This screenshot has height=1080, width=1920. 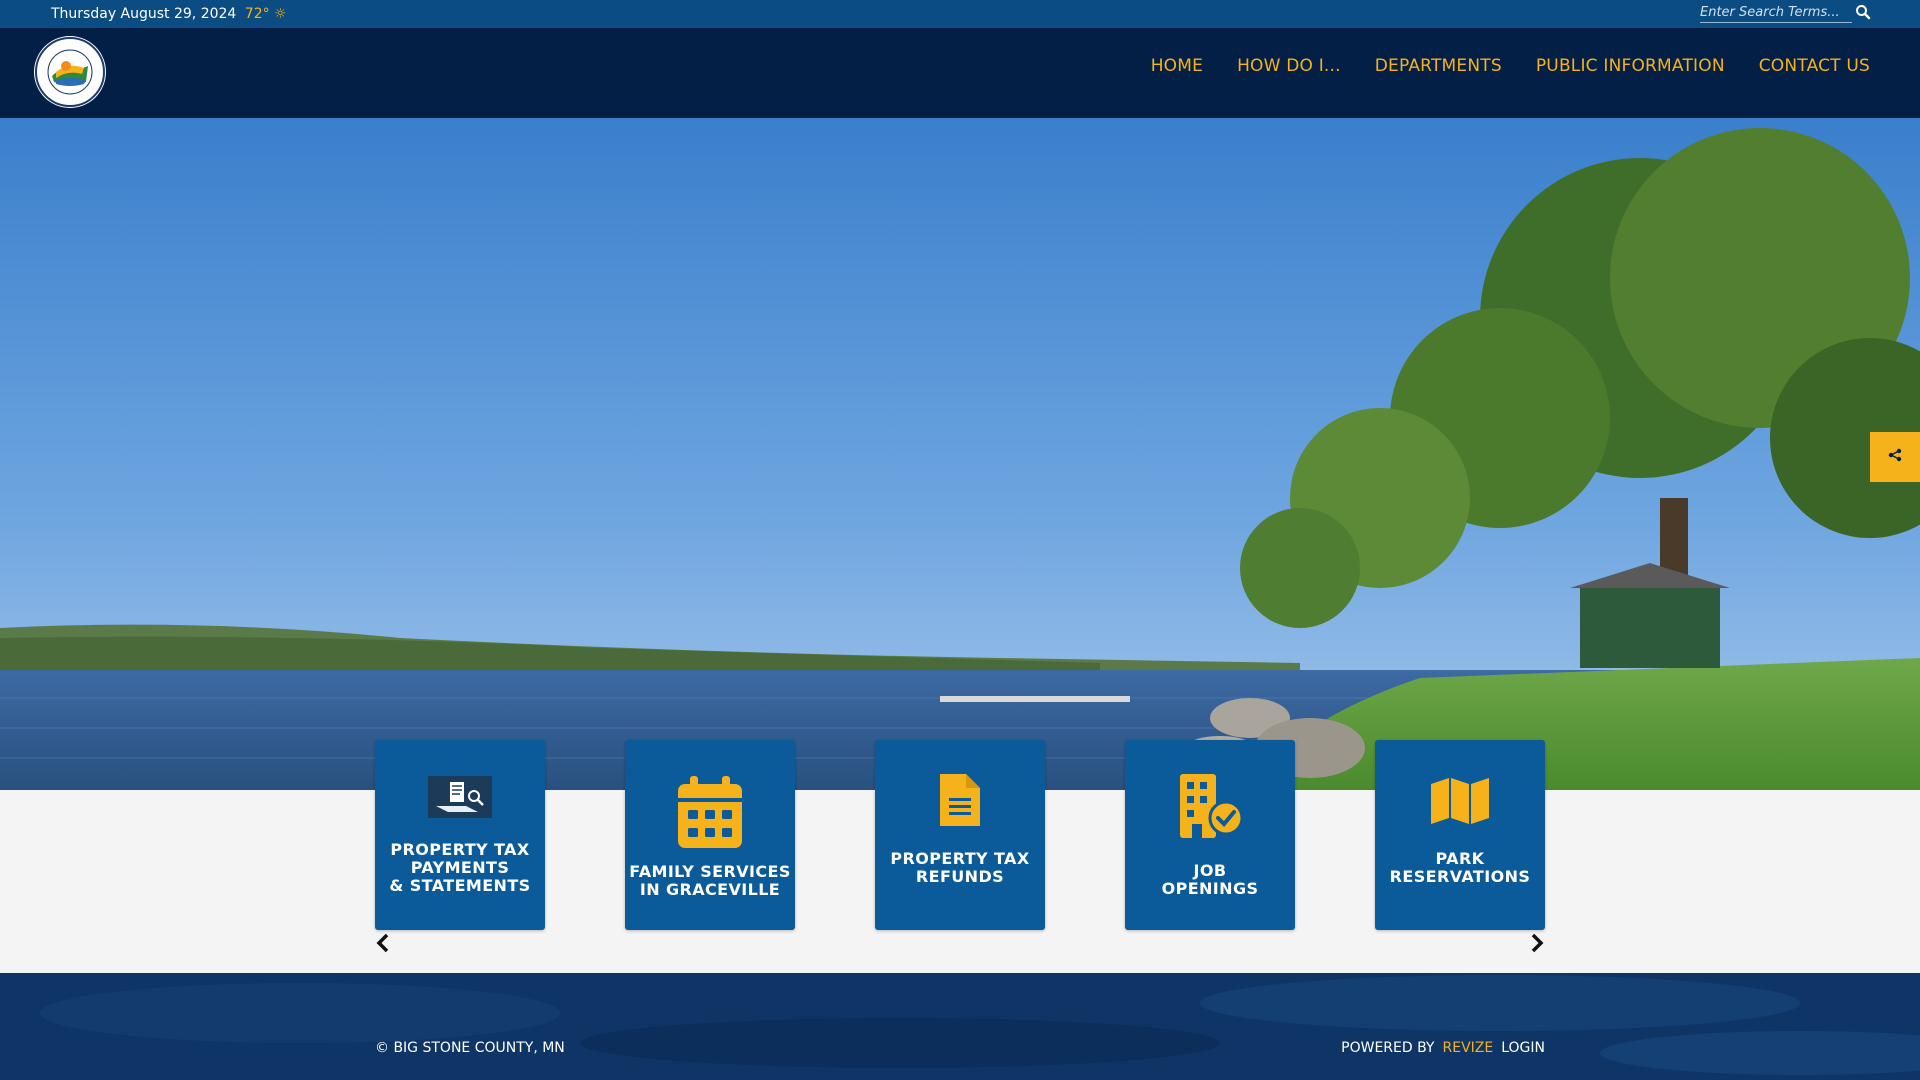 I want to click on quick-link-label: JOB OPENINGS, so click(x=1210, y=879).